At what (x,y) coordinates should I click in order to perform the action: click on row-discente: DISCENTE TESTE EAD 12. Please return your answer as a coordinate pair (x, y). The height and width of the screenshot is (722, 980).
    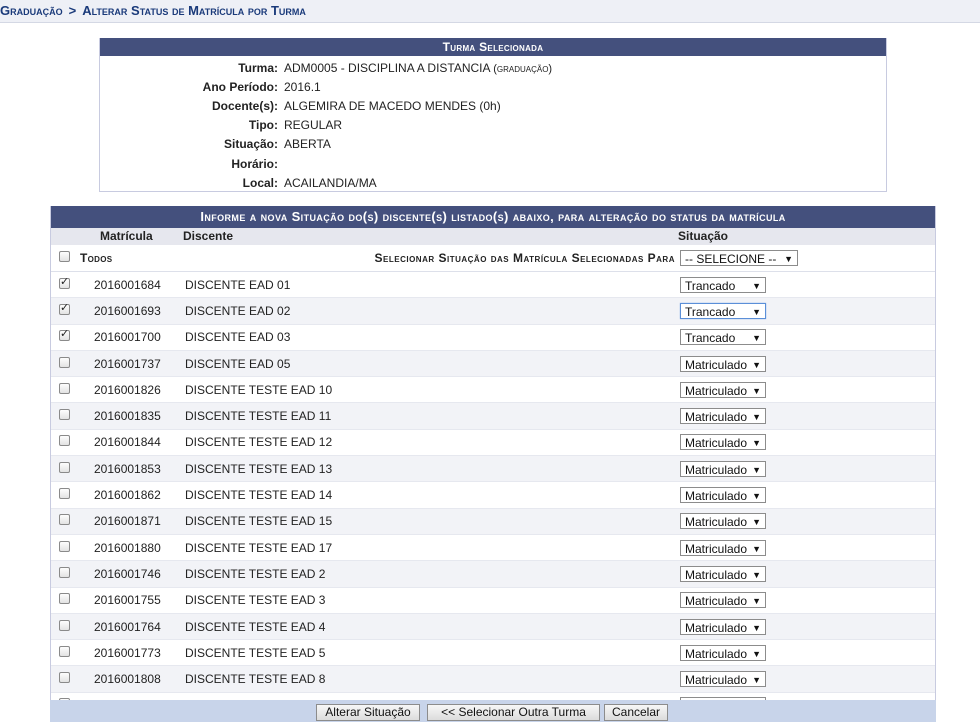
    Looking at the image, I should click on (259, 442).